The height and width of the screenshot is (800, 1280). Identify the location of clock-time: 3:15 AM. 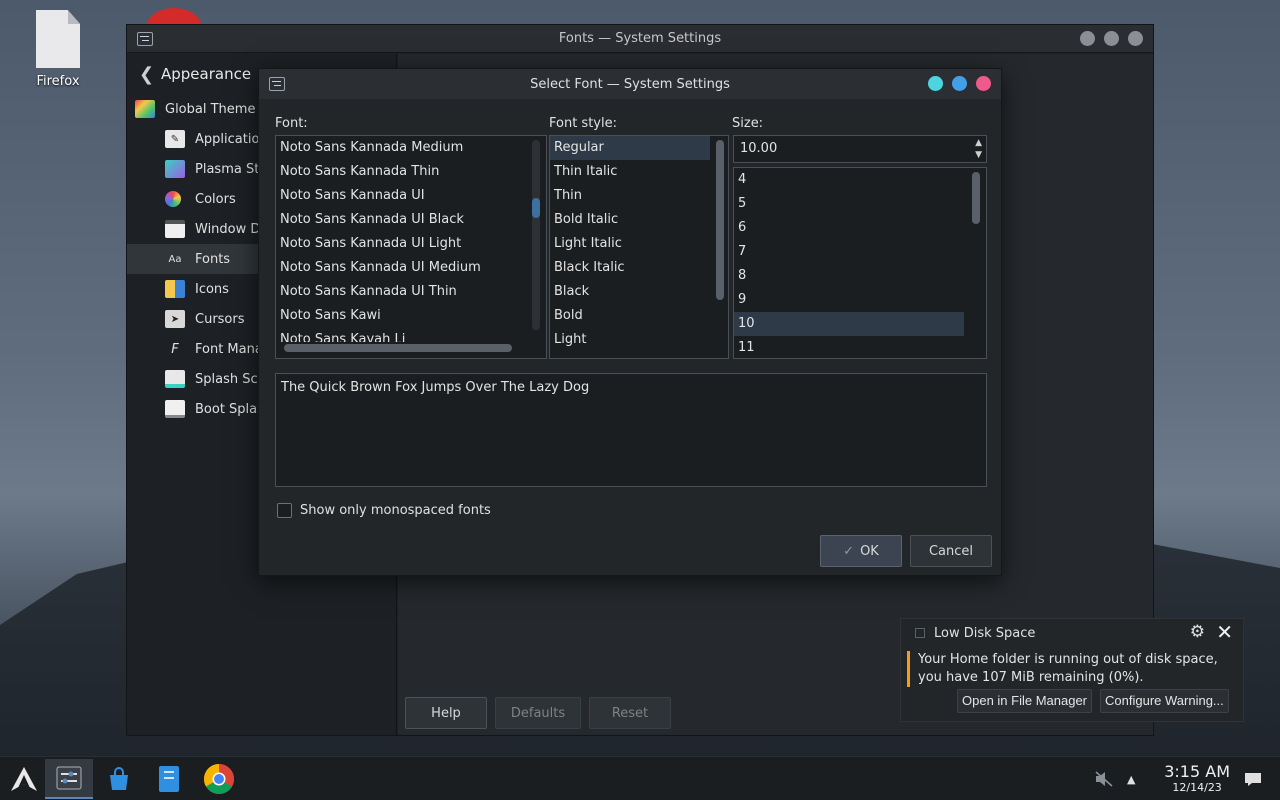
(1197, 771).